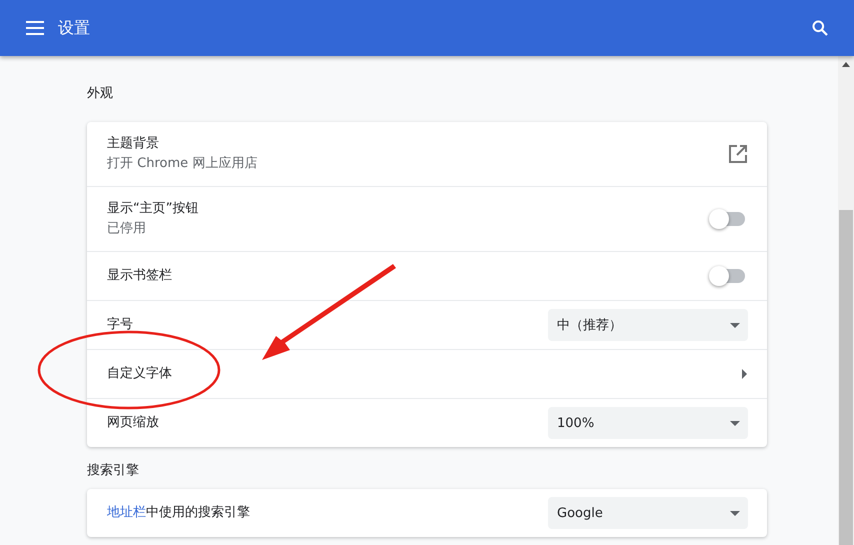 The image size is (854, 545). I want to click on setting-label: 地址栏中使用的搜索引擎, so click(178, 513).